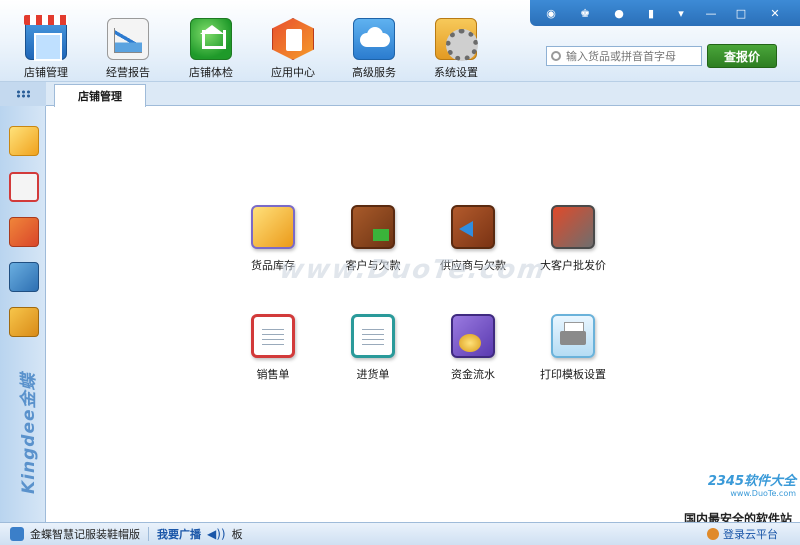 This screenshot has height=545, width=800. What do you see at coordinates (24, 232) in the screenshot?
I see `contacts-icon` at bounding box center [24, 232].